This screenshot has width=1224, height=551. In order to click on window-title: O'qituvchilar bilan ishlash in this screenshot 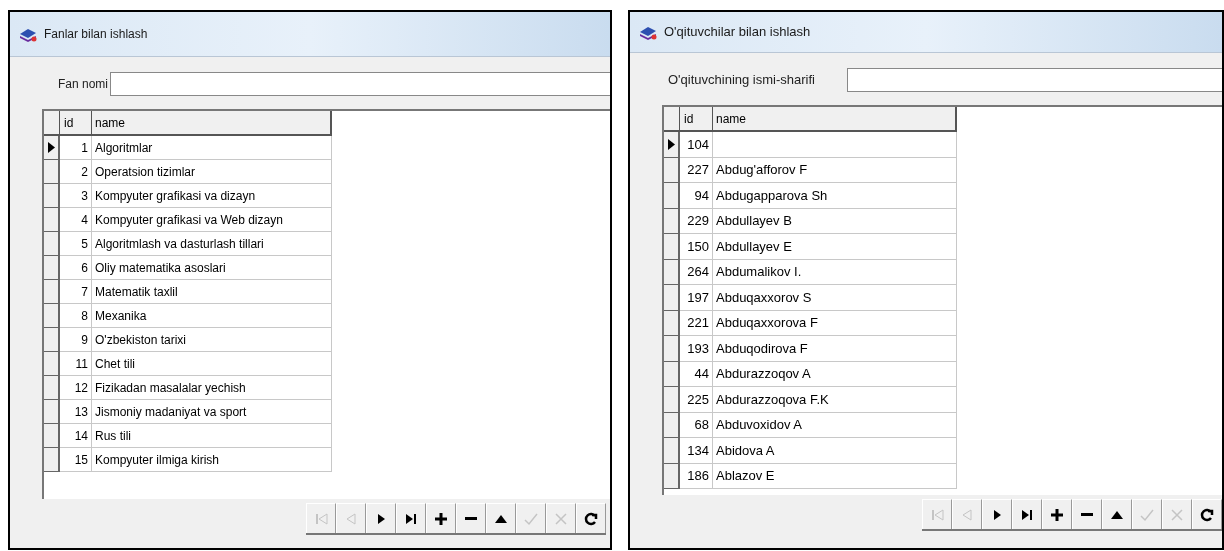, I will do `click(737, 32)`.